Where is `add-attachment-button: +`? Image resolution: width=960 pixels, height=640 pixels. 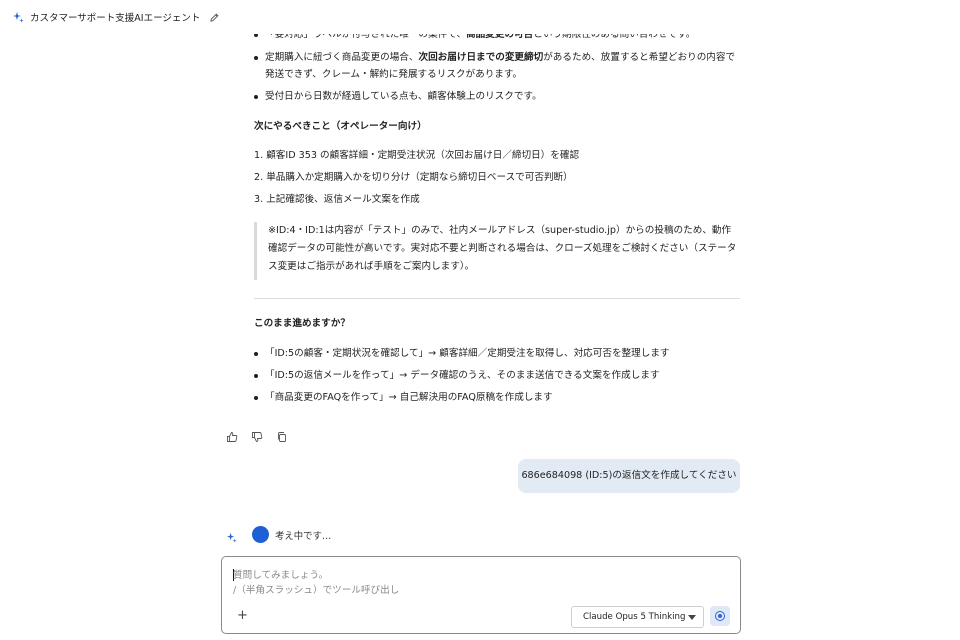 add-attachment-button: + is located at coordinates (242, 616).